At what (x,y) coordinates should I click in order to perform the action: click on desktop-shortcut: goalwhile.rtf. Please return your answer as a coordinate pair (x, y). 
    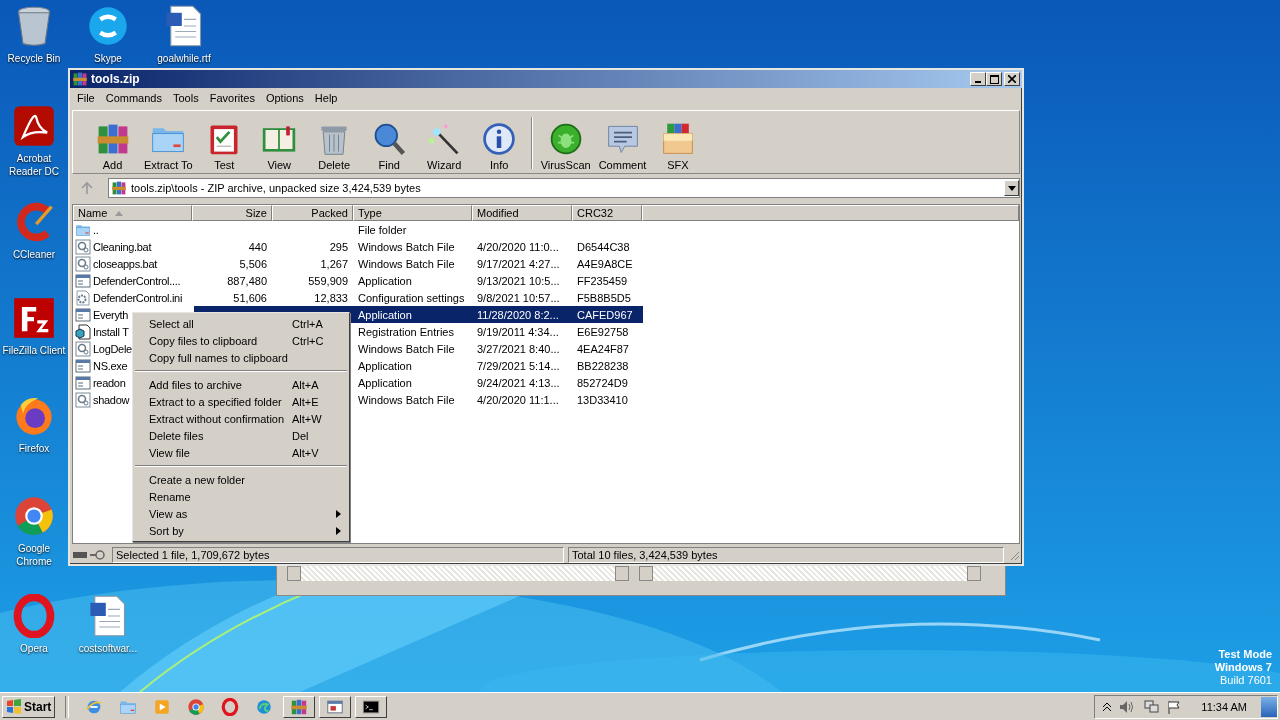
    Looking at the image, I should click on (184, 34).